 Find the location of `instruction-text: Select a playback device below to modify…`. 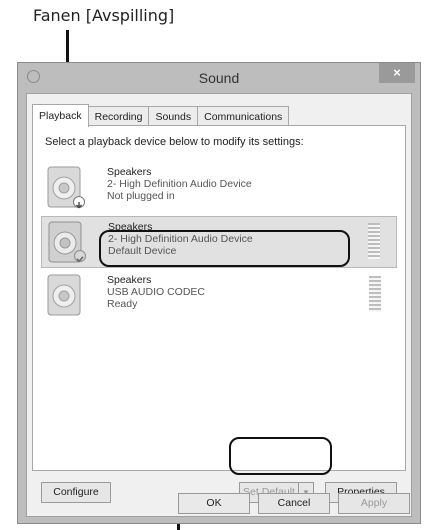

instruction-text: Select a playback device below to modify… is located at coordinates (174, 142).